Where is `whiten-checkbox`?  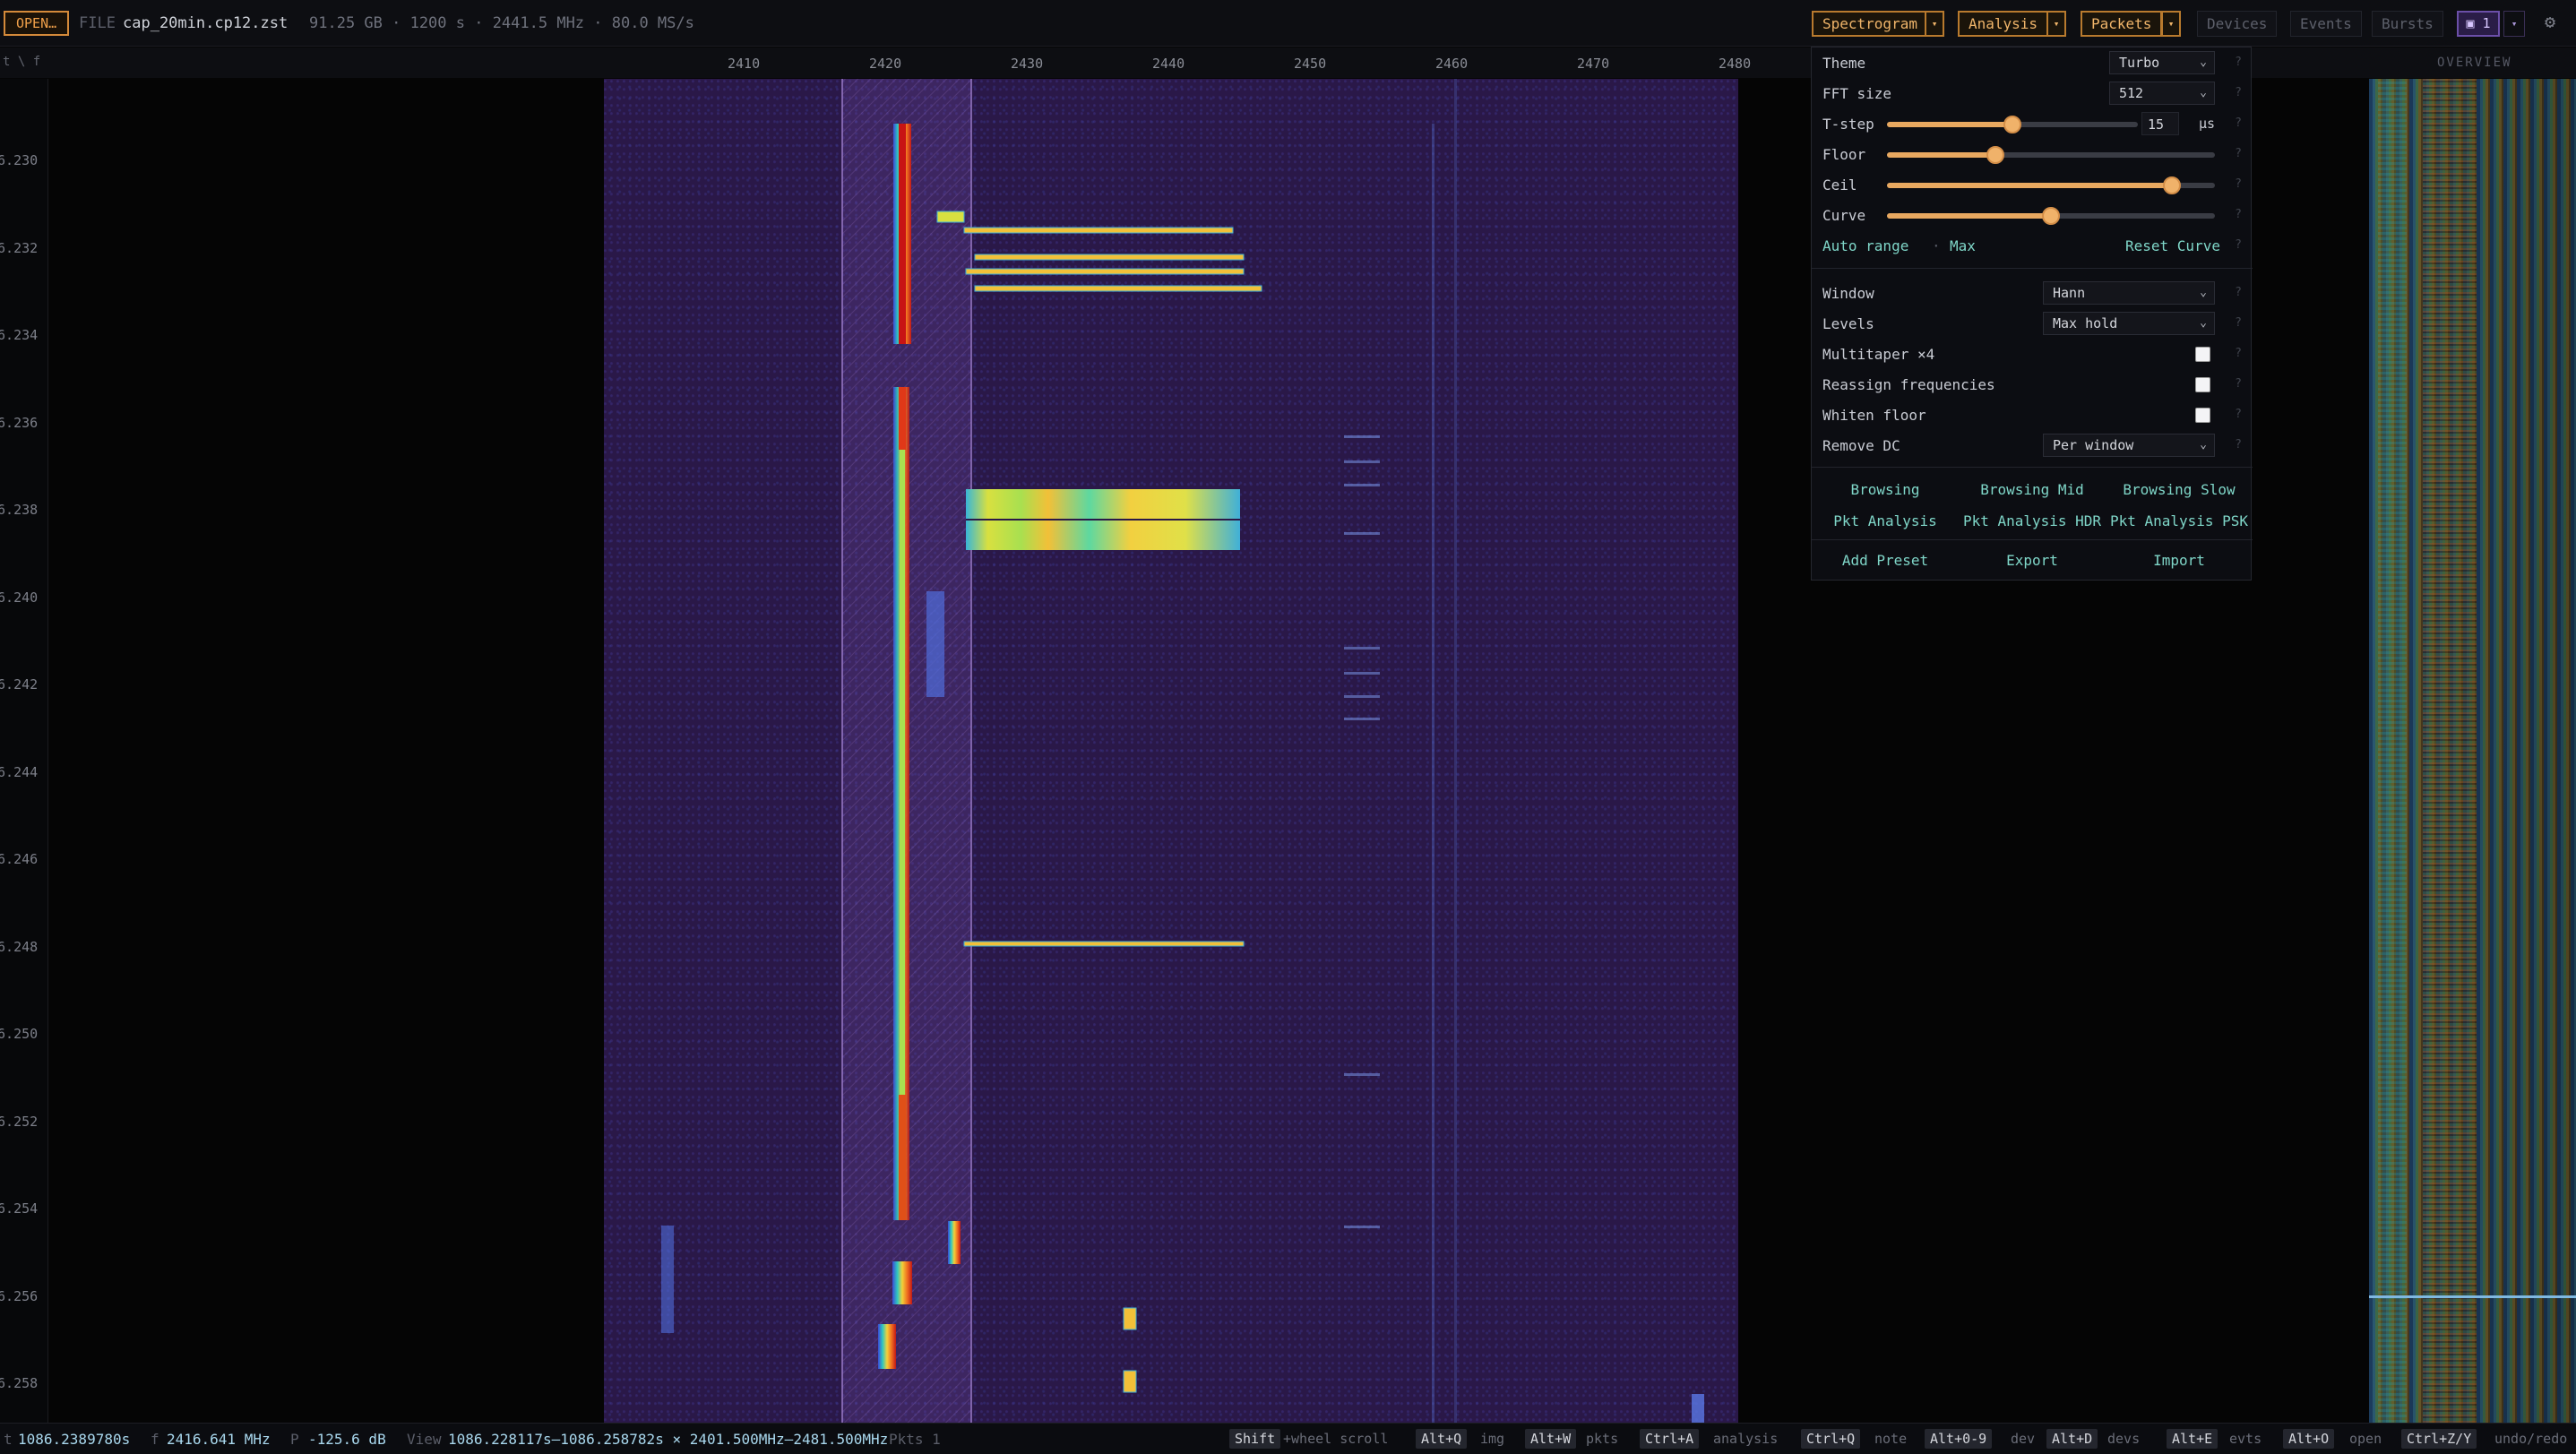 whiten-checkbox is located at coordinates (2202, 415).